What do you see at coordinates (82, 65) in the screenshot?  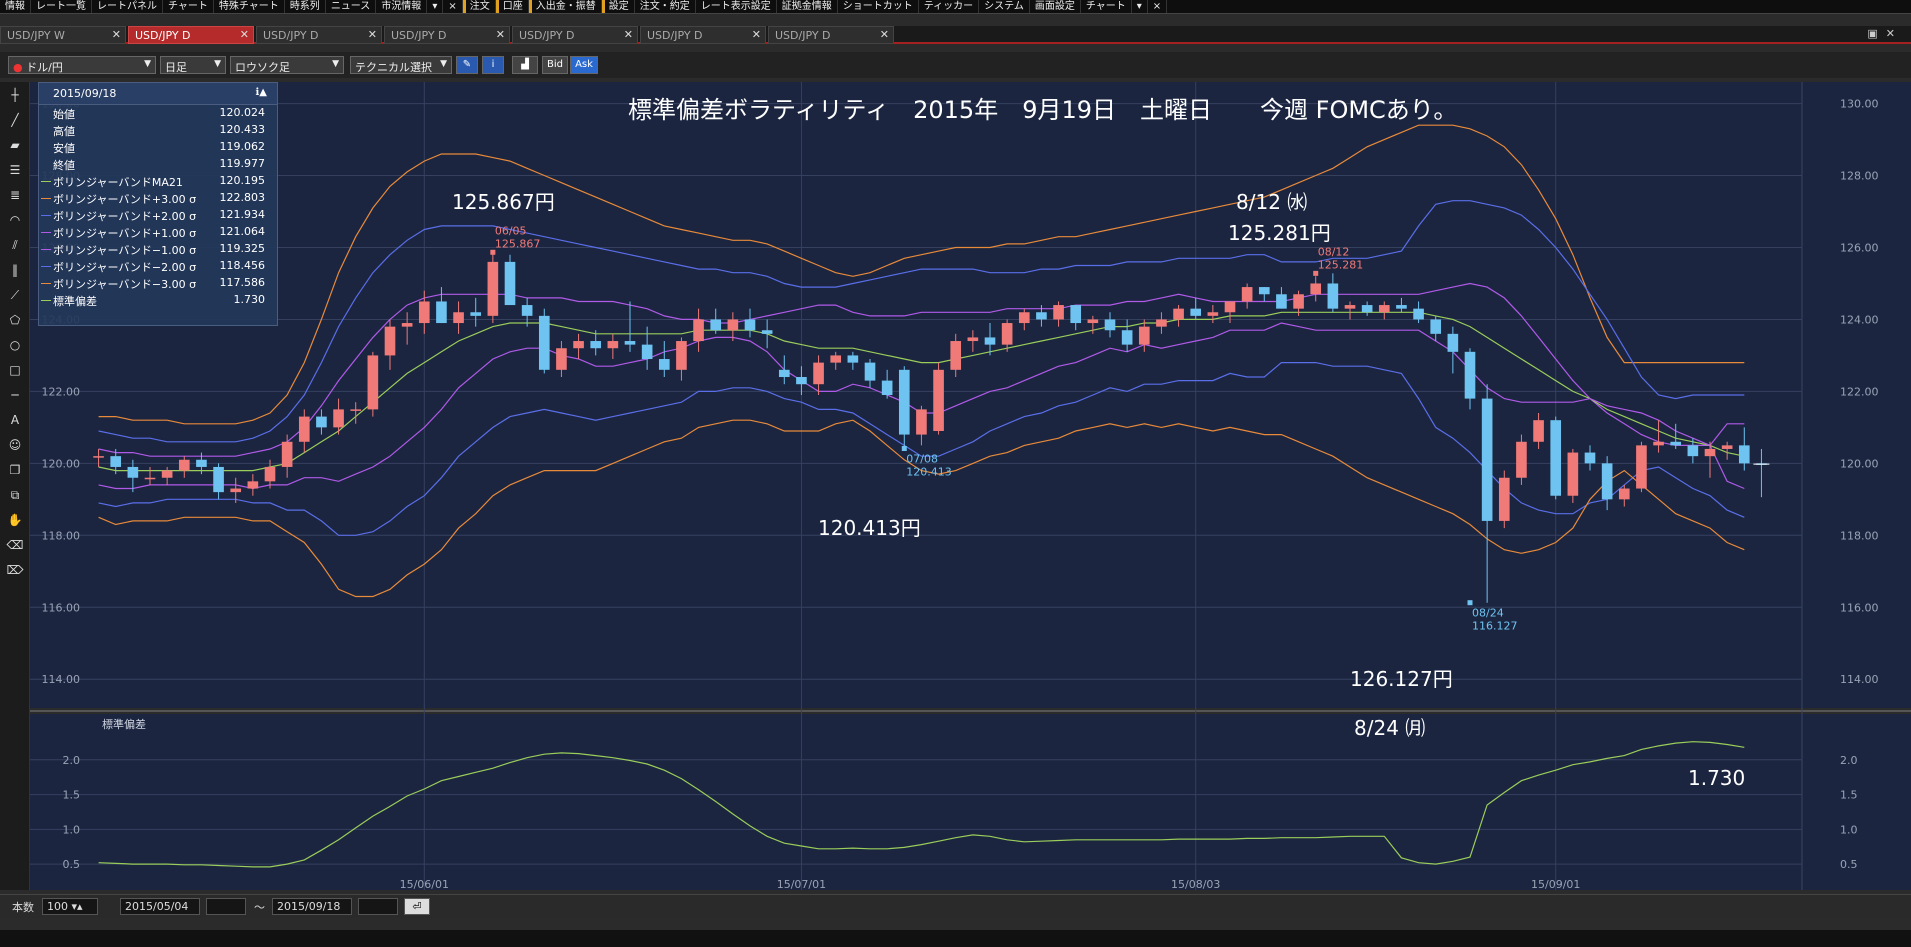 I see `currency-pair-select: ● ドル/円 ▼` at bounding box center [82, 65].